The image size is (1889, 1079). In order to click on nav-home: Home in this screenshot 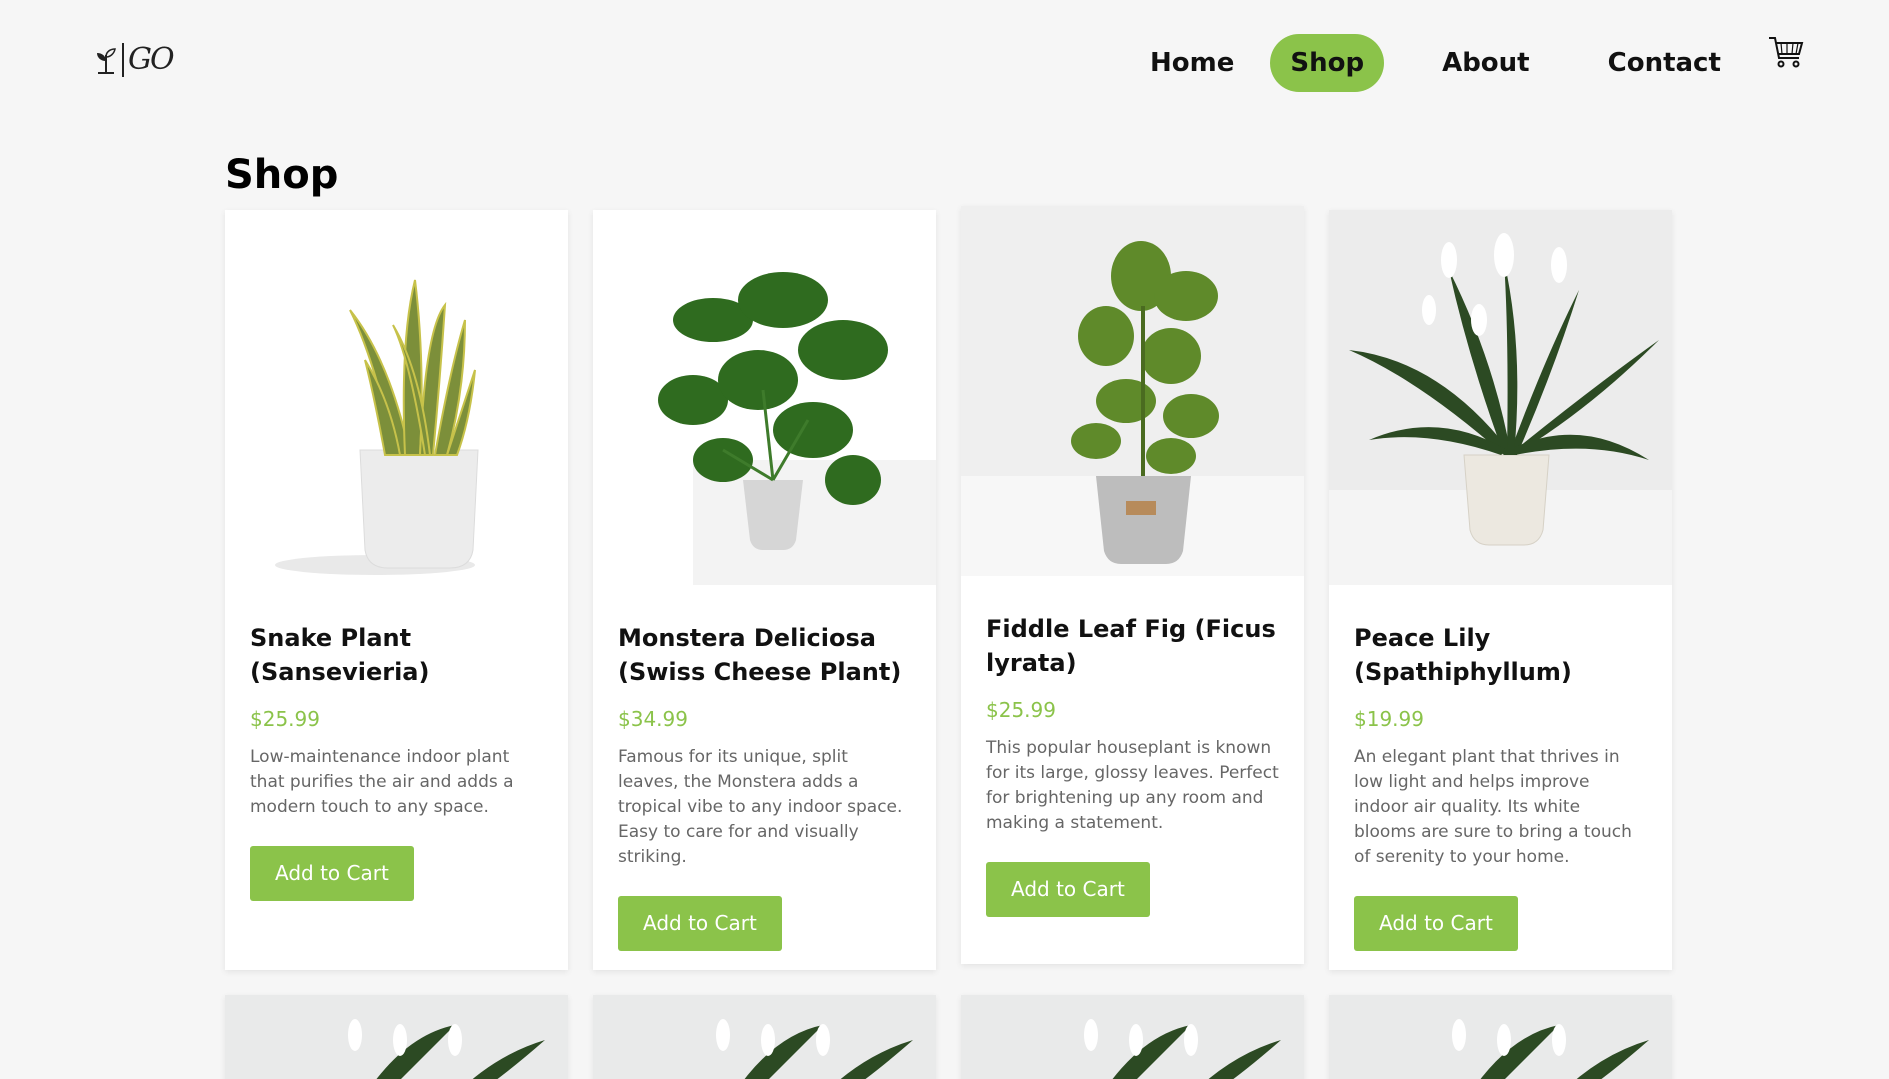, I will do `click(1192, 63)`.